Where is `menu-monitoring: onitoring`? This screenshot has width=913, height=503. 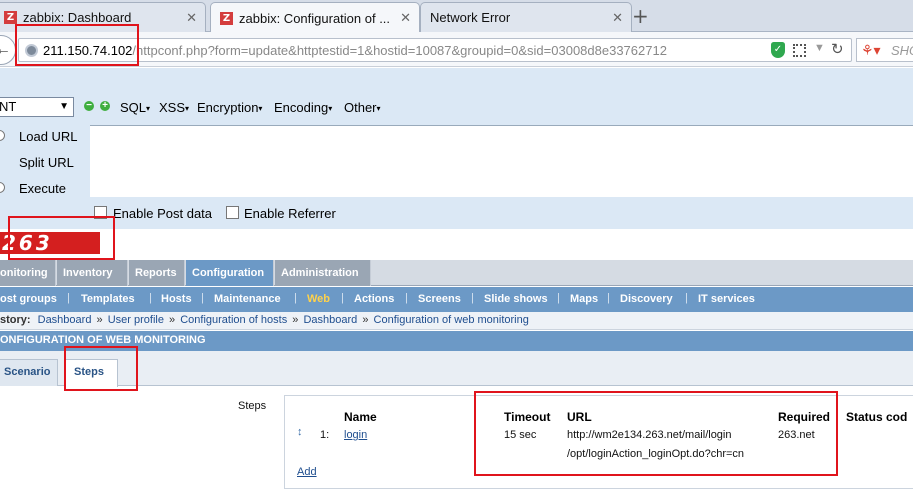 menu-monitoring: onitoring is located at coordinates (28, 273).